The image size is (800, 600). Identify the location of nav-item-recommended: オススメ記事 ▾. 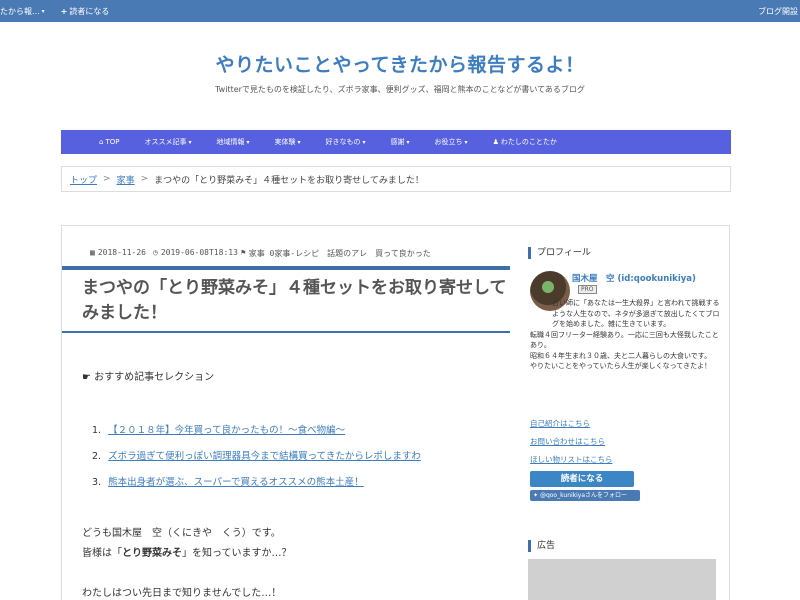
(167, 142).